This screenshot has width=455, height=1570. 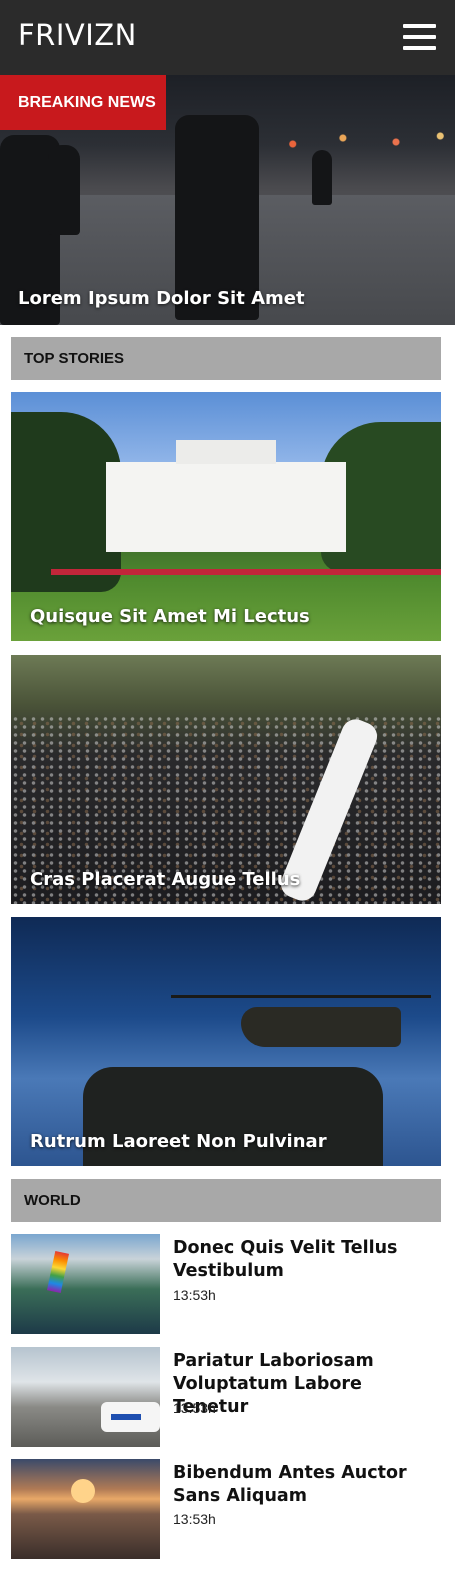 What do you see at coordinates (165, 879) in the screenshot?
I see `story-title: Cras Placerat Augue Tellus` at bounding box center [165, 879].